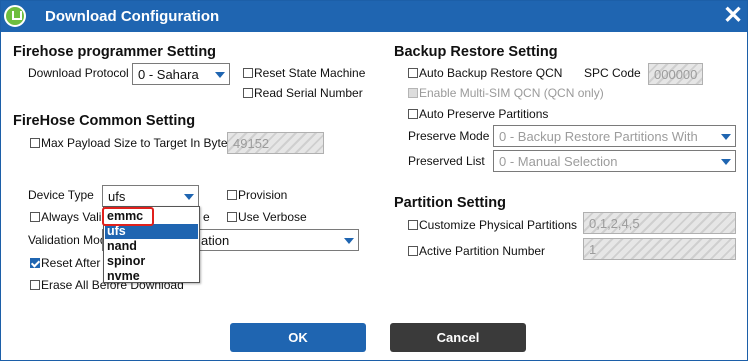 This screenshot has height=361, width=748. I want to click on provision-checkbox: Provision, so click(257, 195).